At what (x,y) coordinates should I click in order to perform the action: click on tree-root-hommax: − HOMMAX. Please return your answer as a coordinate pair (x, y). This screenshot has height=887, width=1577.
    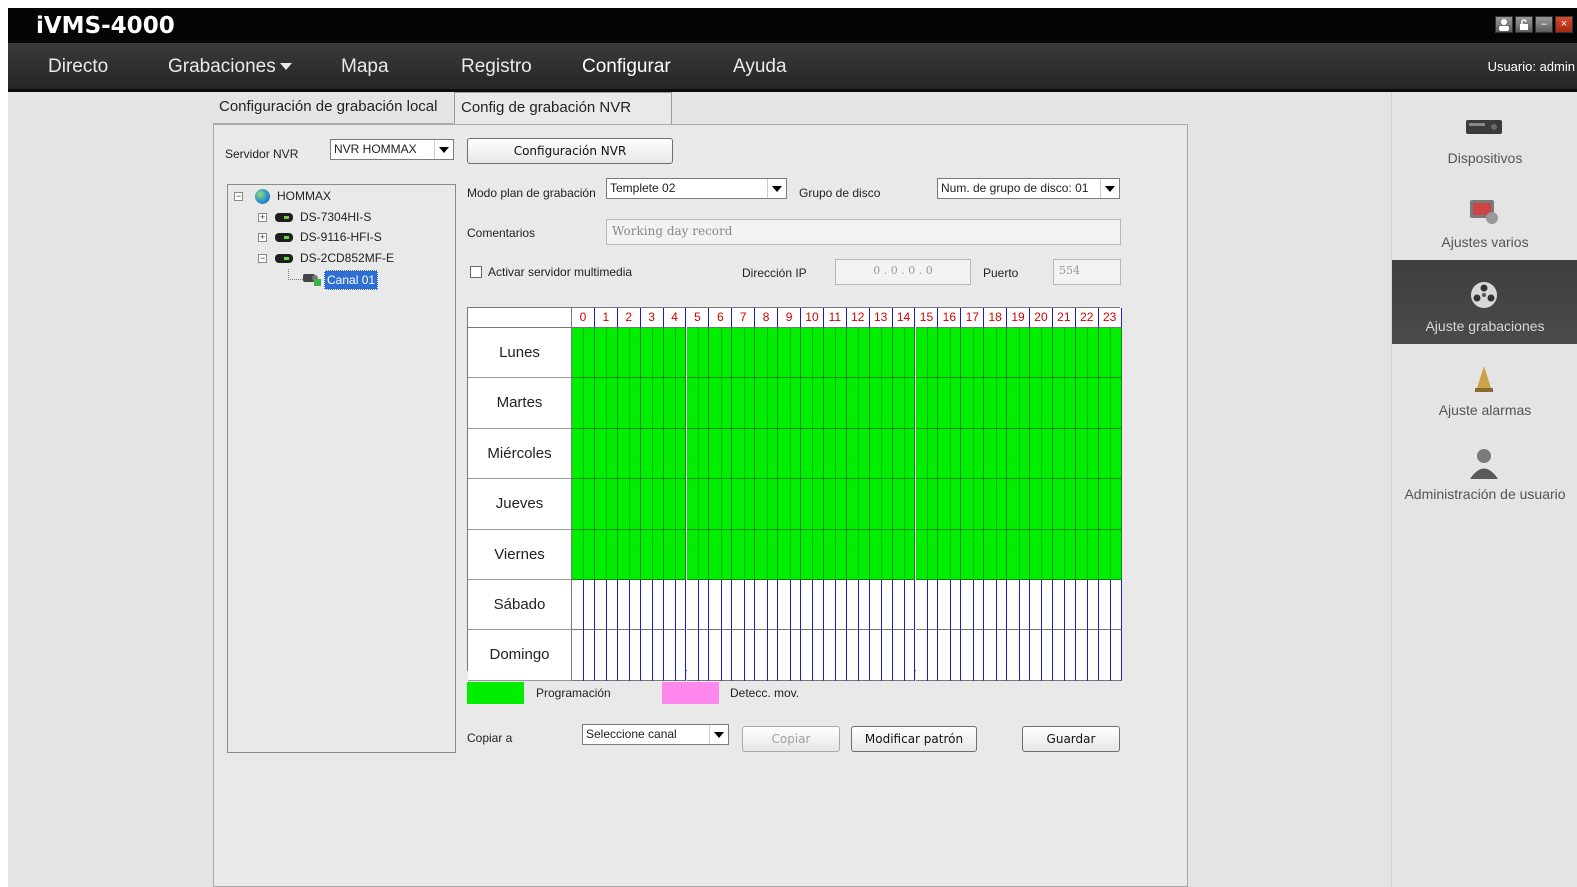
    Looking at the image, I should click on (334, 196).